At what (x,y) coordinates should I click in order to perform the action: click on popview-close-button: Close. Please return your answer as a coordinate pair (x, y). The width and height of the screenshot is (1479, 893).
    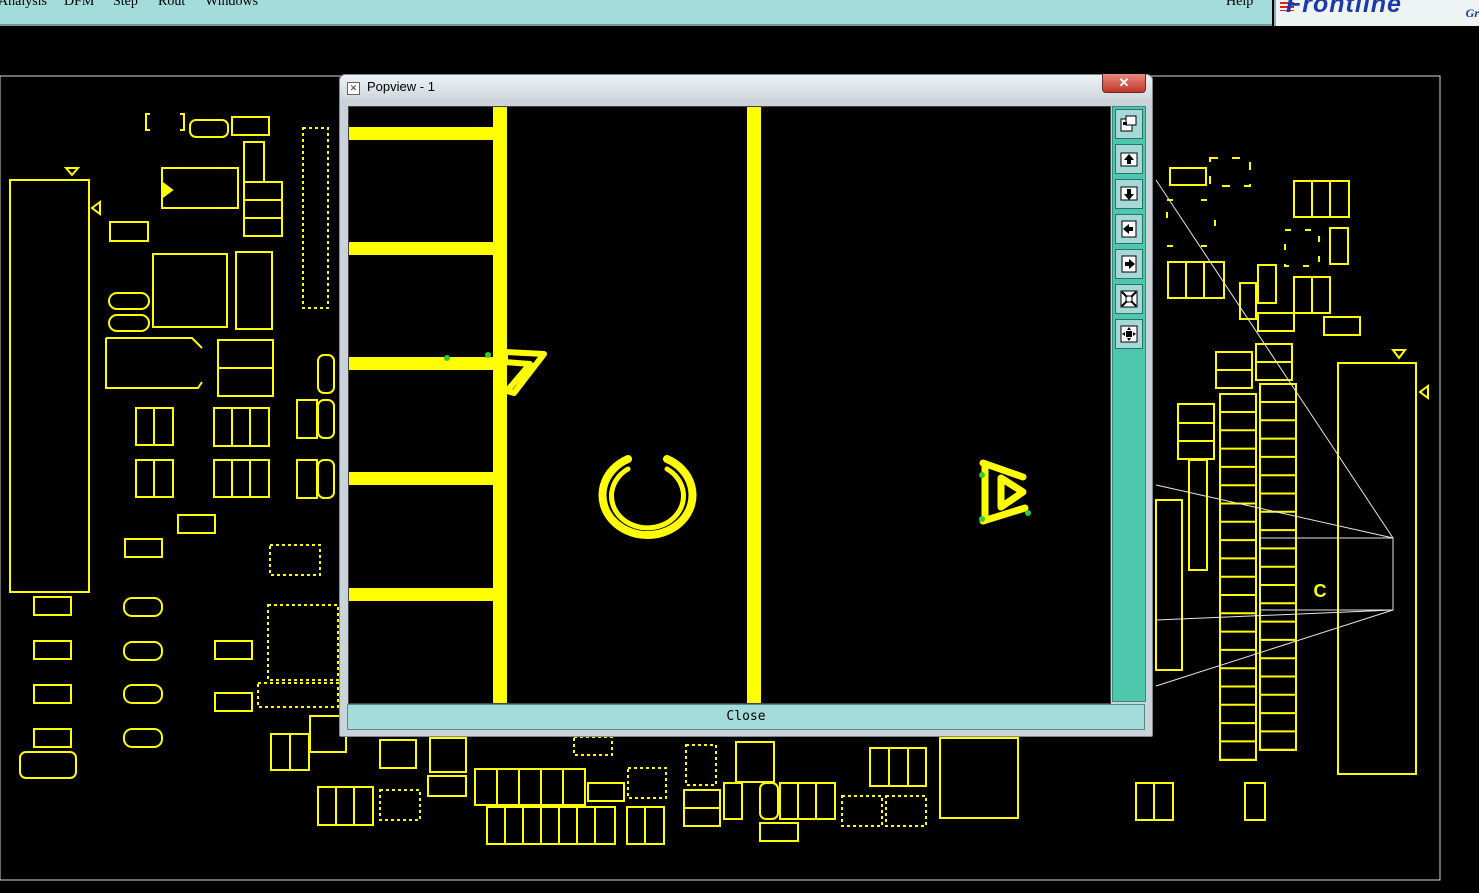
    Looking at the image, I should click on (746, 717).